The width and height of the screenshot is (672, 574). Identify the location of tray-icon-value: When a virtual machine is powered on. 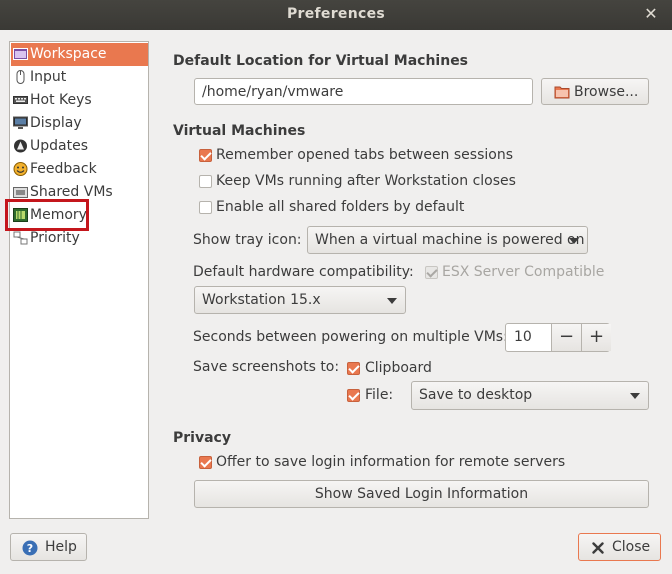
(450, 240).